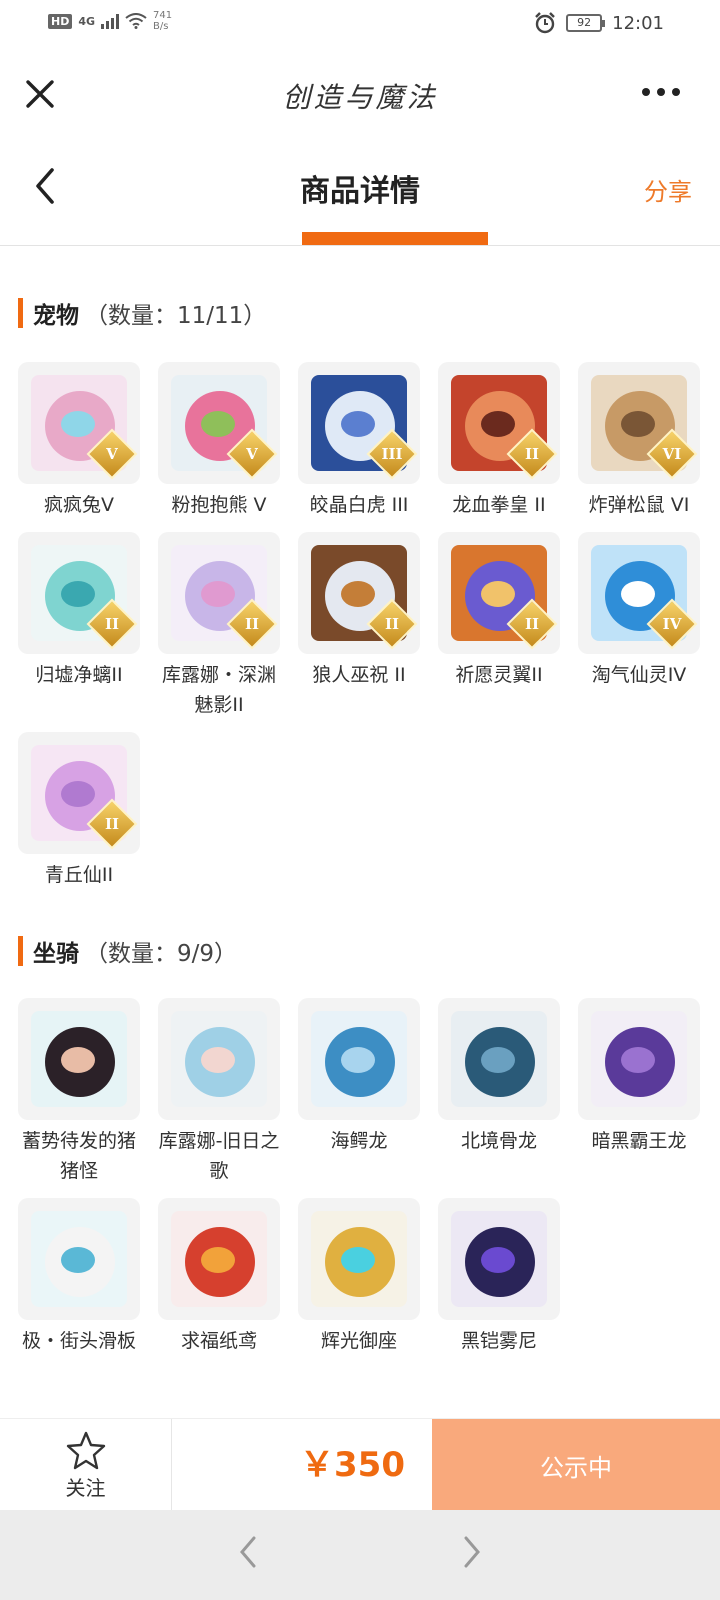 The width and height of the screenshot is (720, 1600). What do you see at coordinates (162, 21) in the screenshot?
I see `network-speed: 741 B/s` at bounding box center [162, 21].